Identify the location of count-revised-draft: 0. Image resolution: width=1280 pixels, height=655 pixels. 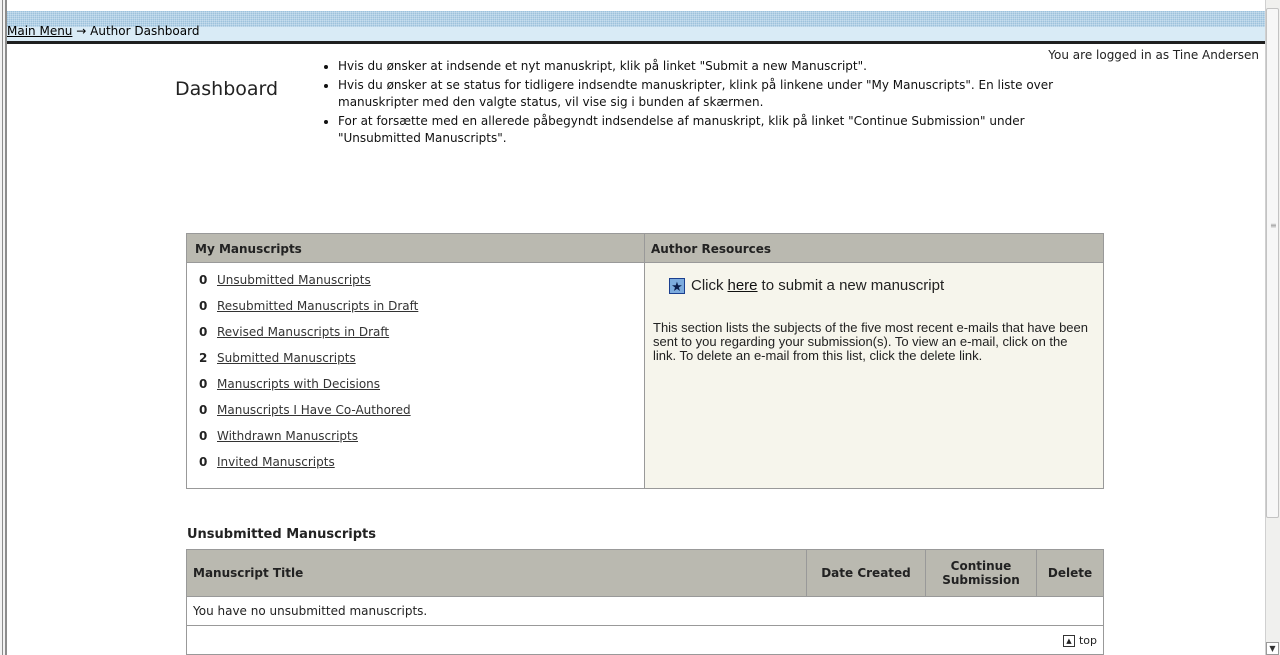
(203, 332).